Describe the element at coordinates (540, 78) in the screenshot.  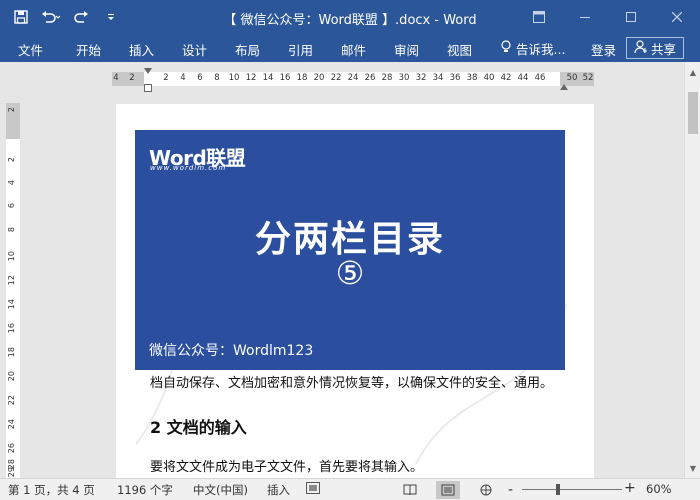
I see `ruler-tick: 46` at that location.